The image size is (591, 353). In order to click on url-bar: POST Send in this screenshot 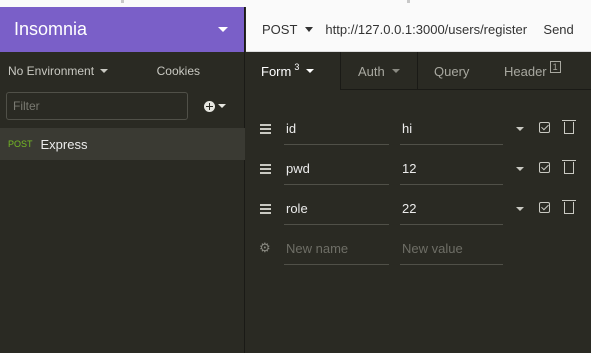, I will do `click(418, 29)`.